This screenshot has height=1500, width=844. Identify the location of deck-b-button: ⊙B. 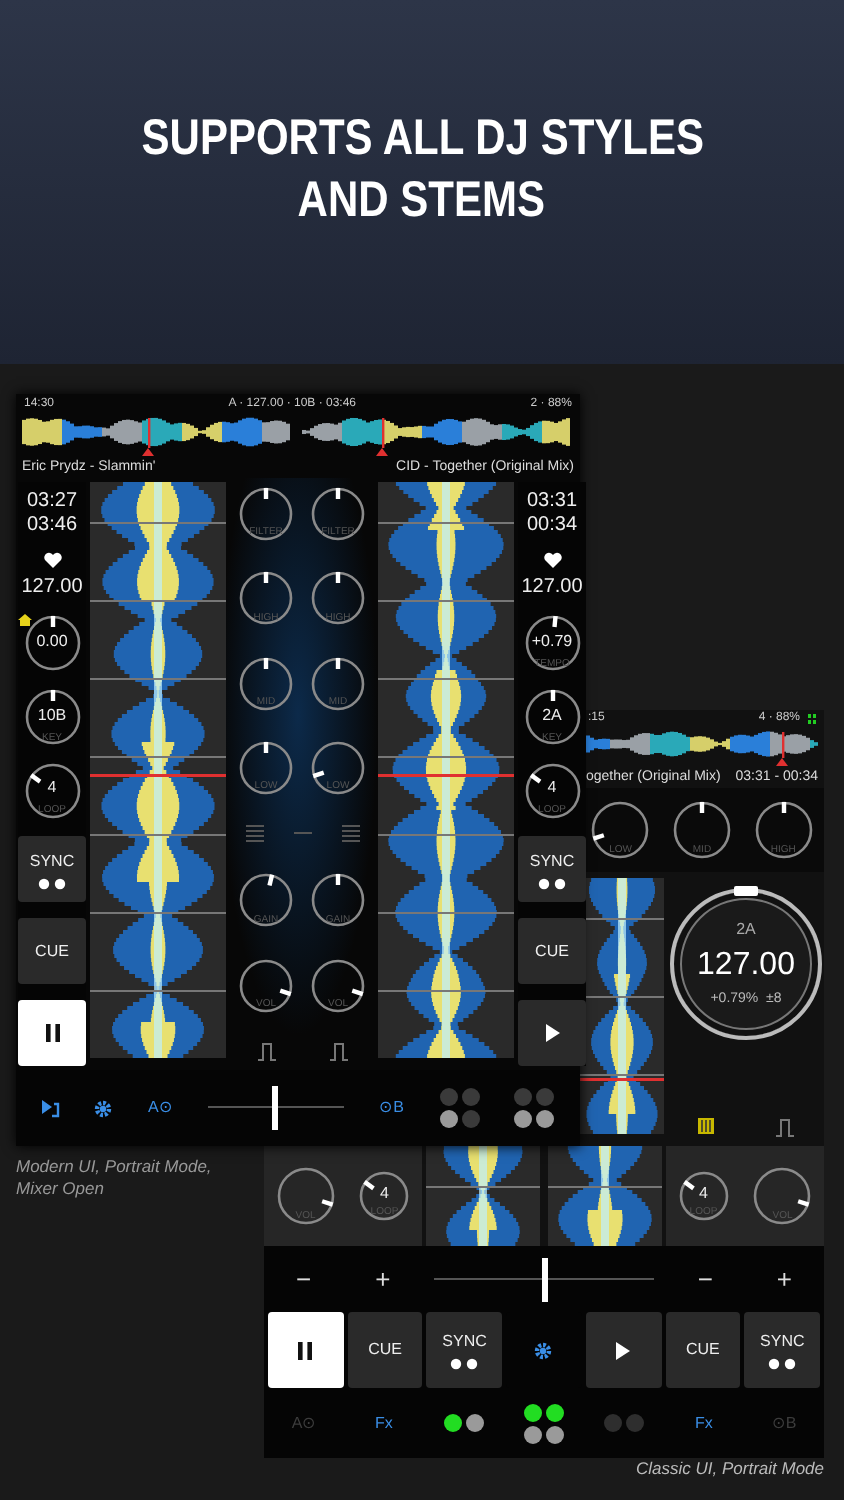
(391, 1108).